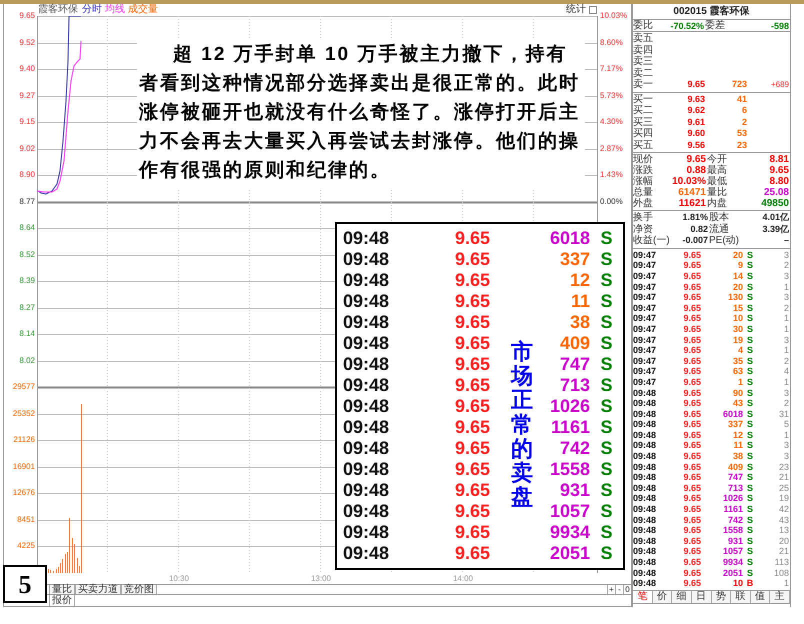 The height and width of the screenshot is (624, 804). What do you see at coordinates (784, 519) in the screenshot?
I see `trade-count: 43` at bounding box center [784, 519].